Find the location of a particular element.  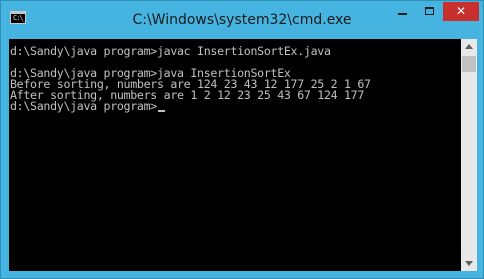

console-prompt-line: d:\Sandy\java program> is located at coordinates (87, 106).